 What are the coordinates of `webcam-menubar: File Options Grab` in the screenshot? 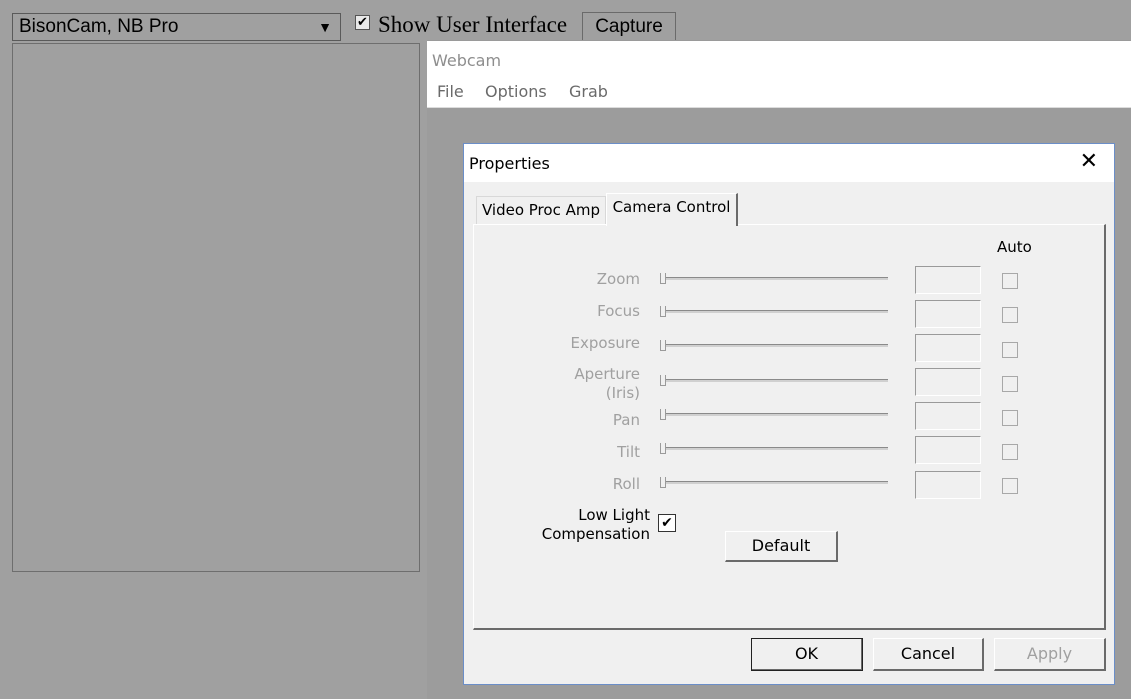 It's located at (779, 92).